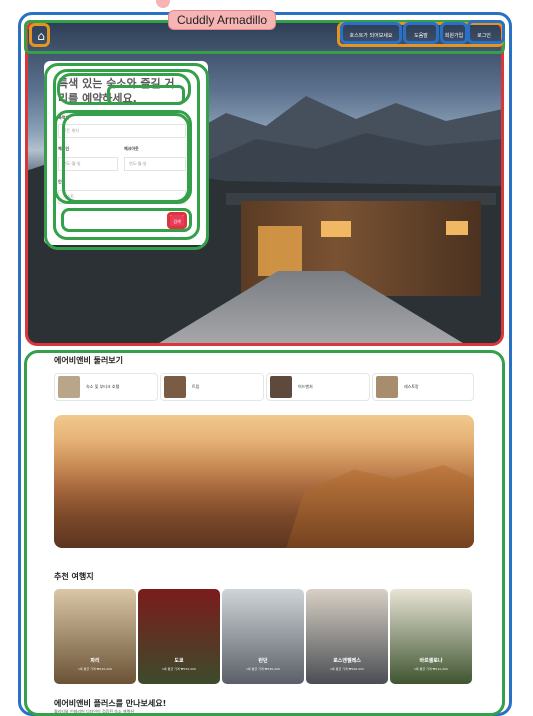 This screenshot has width=533, height=716. Describe the element at coordinates (486, 32) in the screenshot. I see `login-link-highlight-box` at that location.